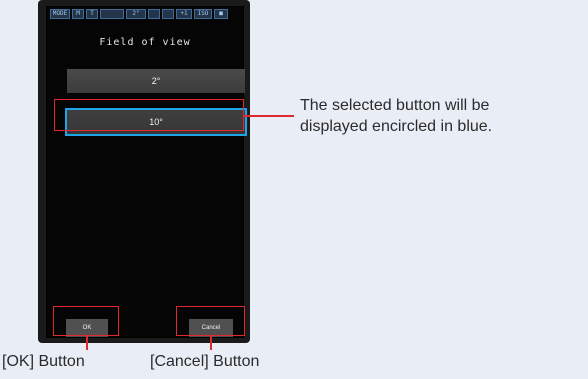 The width and height of the screenshot is (588, 379). What do you see at coordinates (203, 14) in the screenshot?
I see `status-iso: ISO` at bounding box center [203, 14].